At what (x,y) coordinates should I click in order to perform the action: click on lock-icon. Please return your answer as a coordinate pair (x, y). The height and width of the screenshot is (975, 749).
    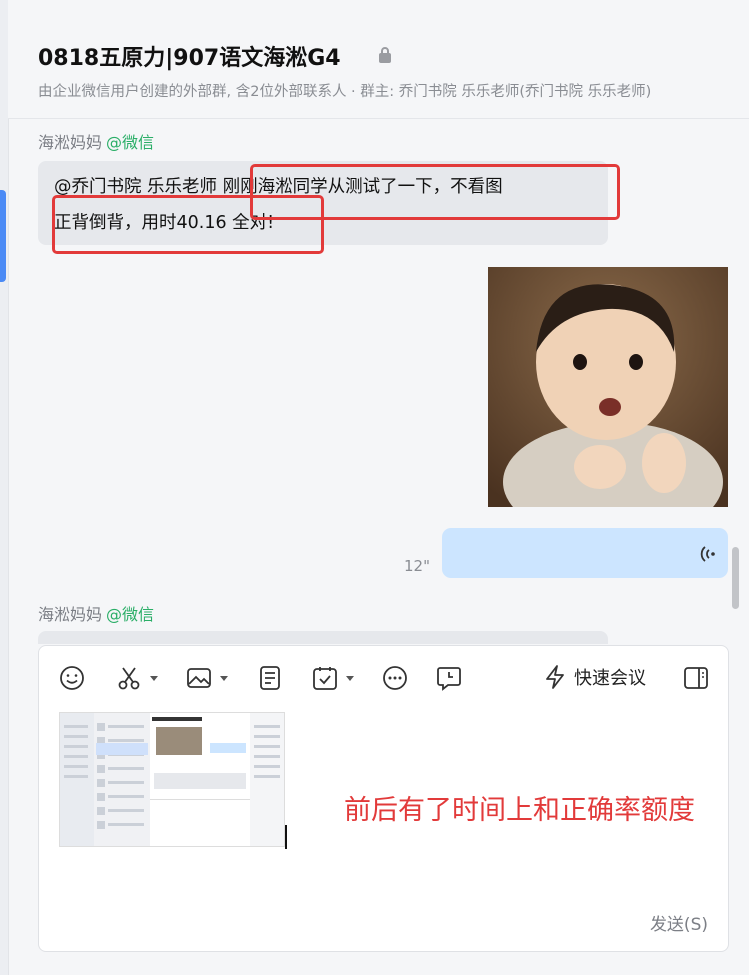
    Looking at the image, I should click on (385, 55).